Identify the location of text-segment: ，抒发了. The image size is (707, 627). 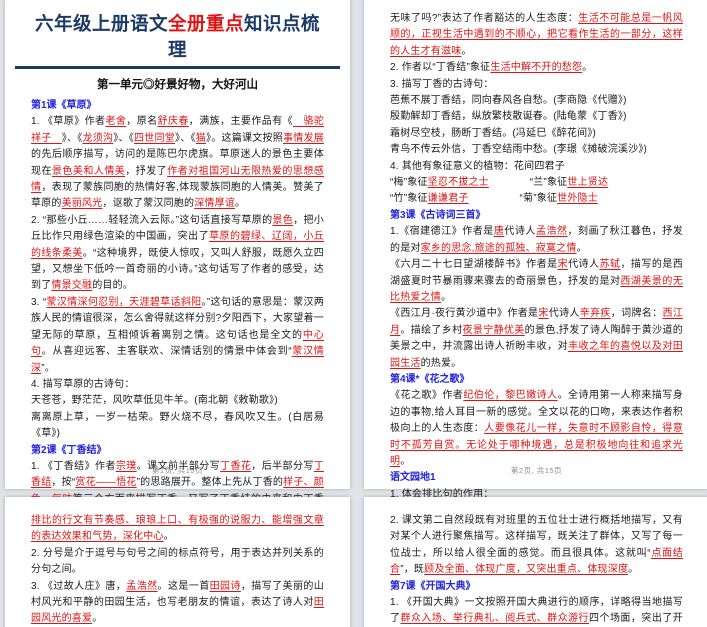
(146, 171).